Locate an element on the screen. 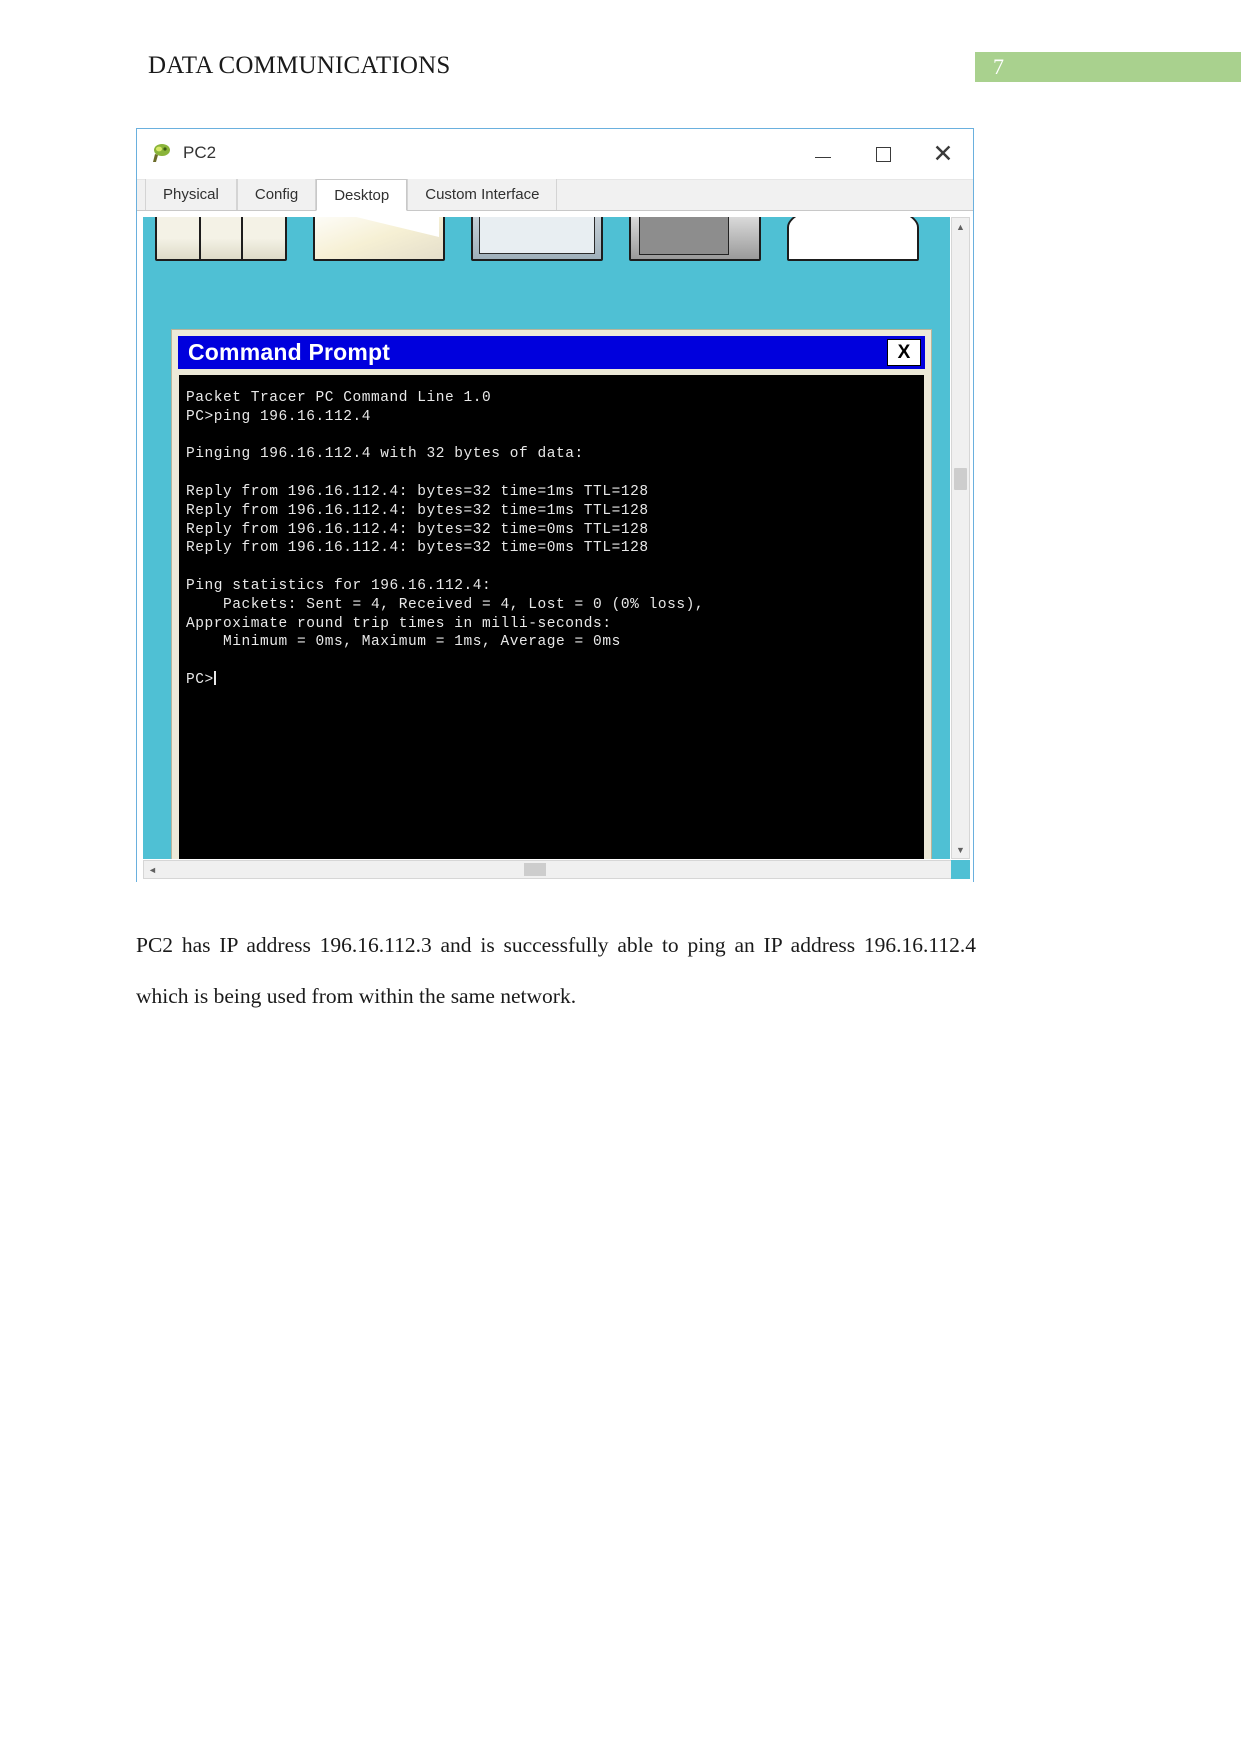  scroll-left-icon: ◄ is located at coordinates (152, 869).